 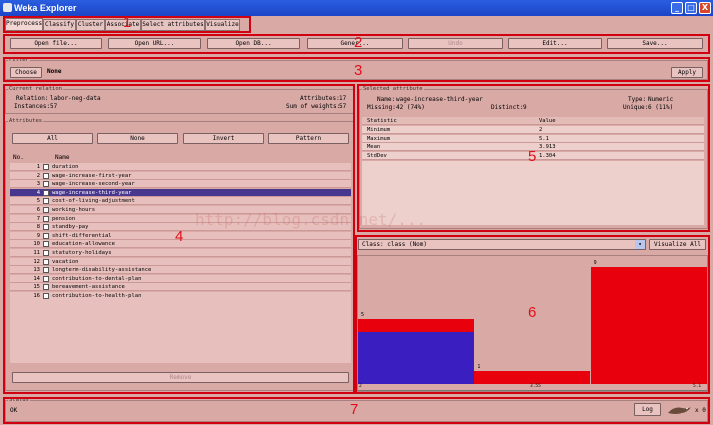 I want to click on value-column-header: Value, so click(x=547, y=121).